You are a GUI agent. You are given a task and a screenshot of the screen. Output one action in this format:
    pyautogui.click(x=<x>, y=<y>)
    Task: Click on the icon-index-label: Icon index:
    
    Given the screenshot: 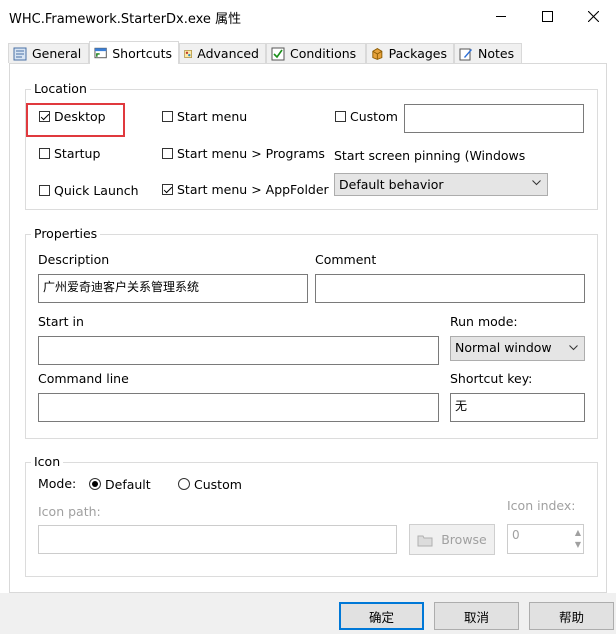 What is the action you would take?
    pyautogui.click(x=541, y=505)
    